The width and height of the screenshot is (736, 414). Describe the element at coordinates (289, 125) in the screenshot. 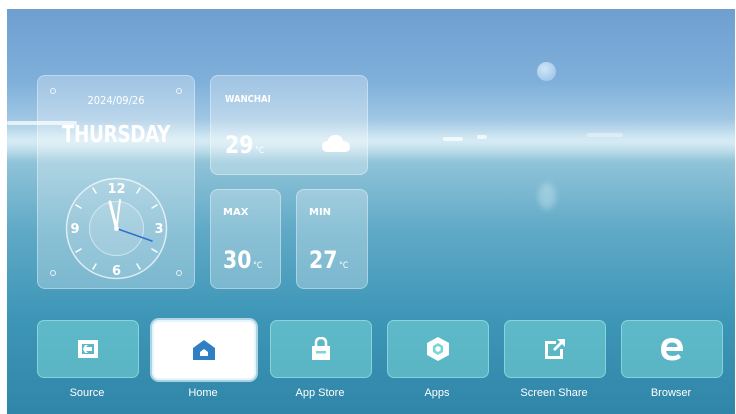

I see `weather-widget: WANCHAI 29 °C` at that location.